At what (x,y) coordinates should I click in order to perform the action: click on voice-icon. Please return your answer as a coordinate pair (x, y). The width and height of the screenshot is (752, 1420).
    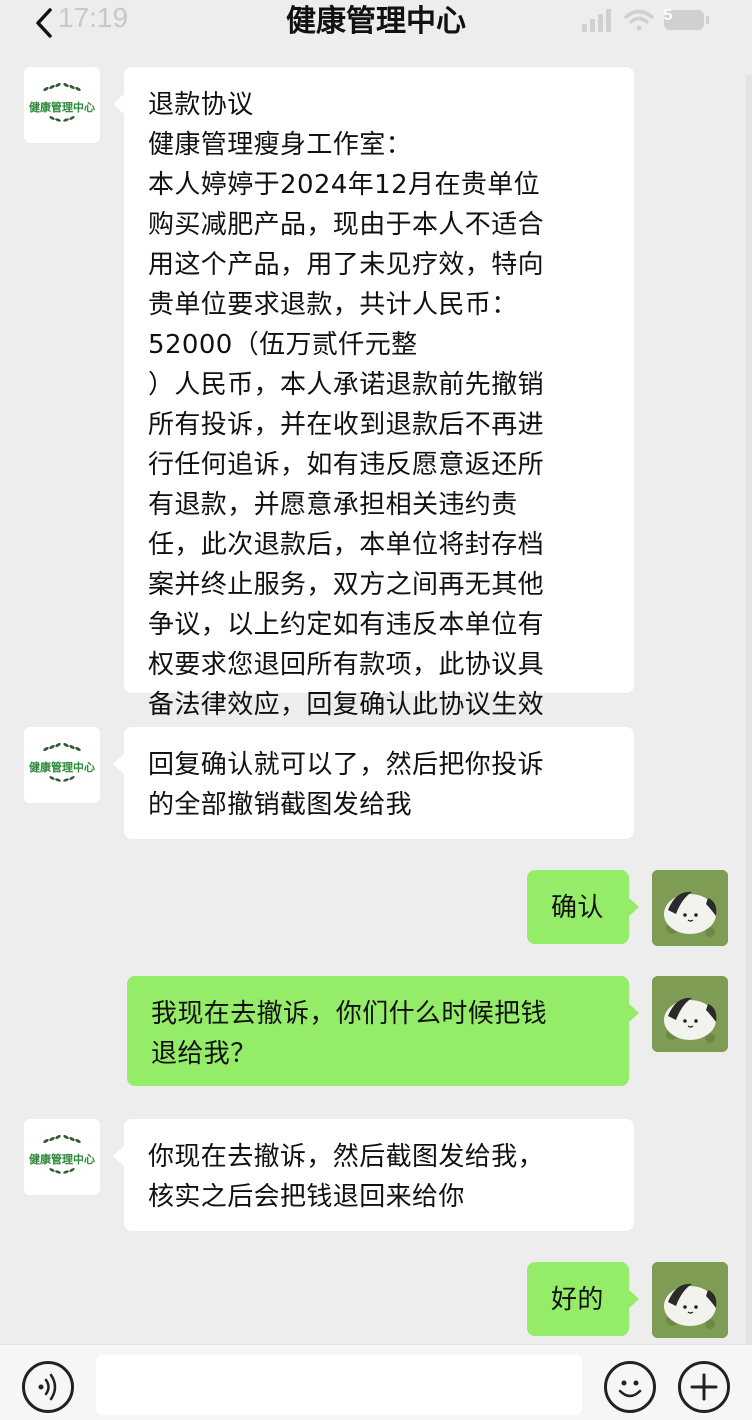
    Looking at the image, I should click on (47, 1387).